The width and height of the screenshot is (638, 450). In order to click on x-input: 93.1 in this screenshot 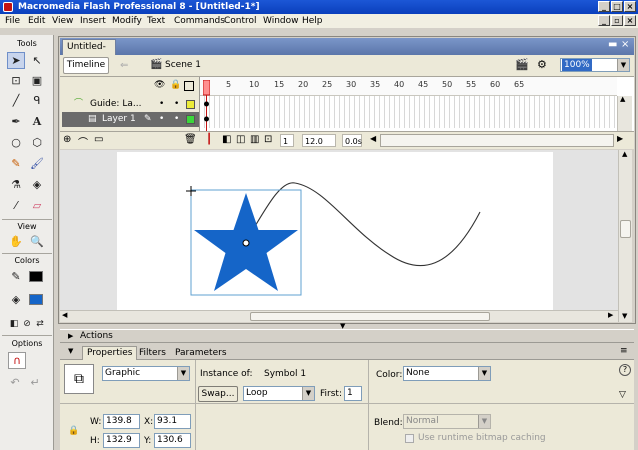, I will do `click(172, 421)`.